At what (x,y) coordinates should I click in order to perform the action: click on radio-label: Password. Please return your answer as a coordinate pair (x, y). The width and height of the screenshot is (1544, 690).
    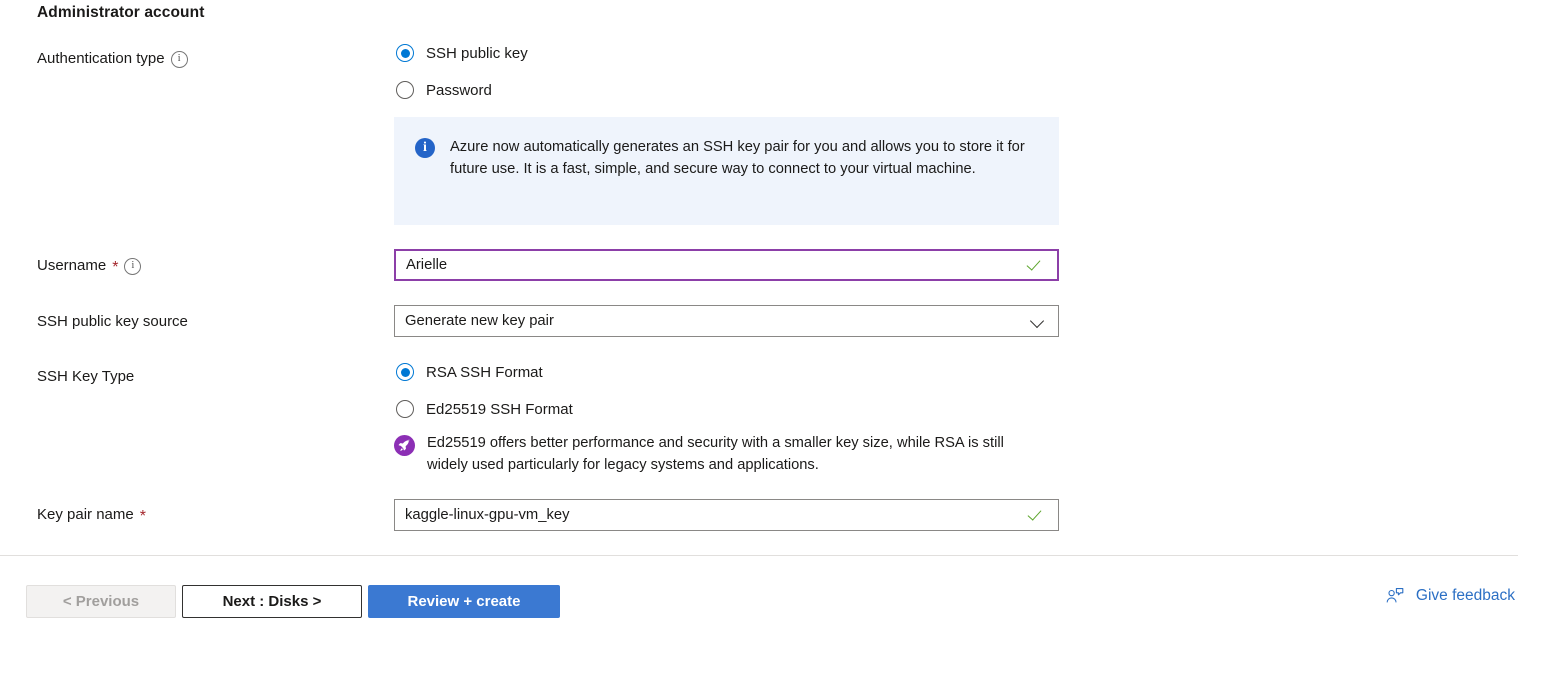
    Looking at the image, I should click on (459, 90).